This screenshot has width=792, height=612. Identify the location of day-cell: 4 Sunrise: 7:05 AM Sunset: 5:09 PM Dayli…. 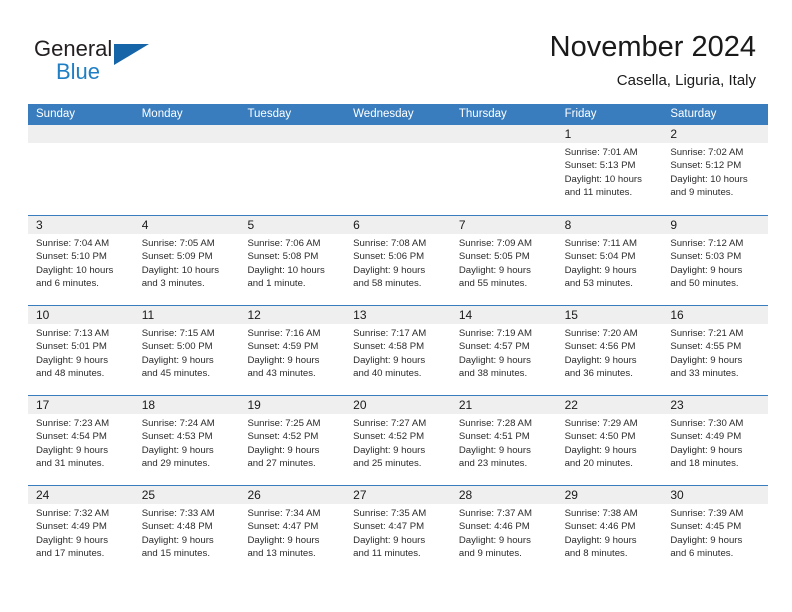
(186, 260).